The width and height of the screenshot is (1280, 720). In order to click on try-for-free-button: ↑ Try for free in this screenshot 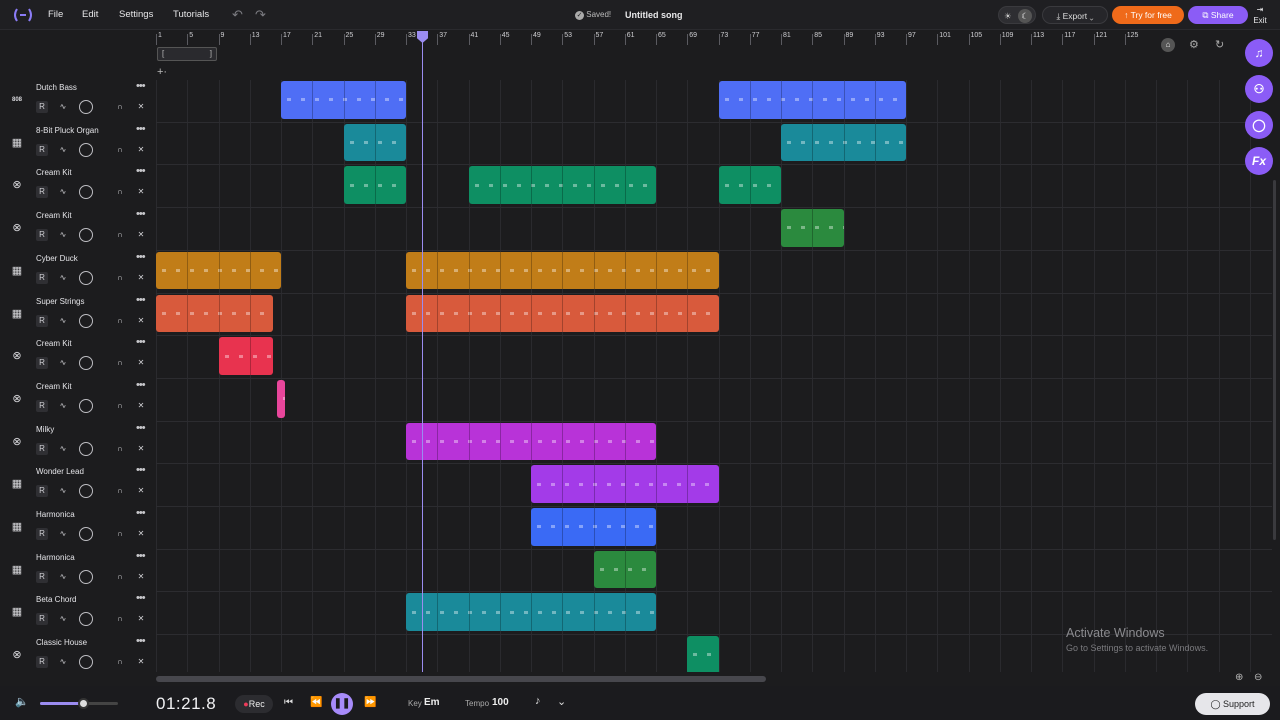, I will do `click(1148, 15)`.